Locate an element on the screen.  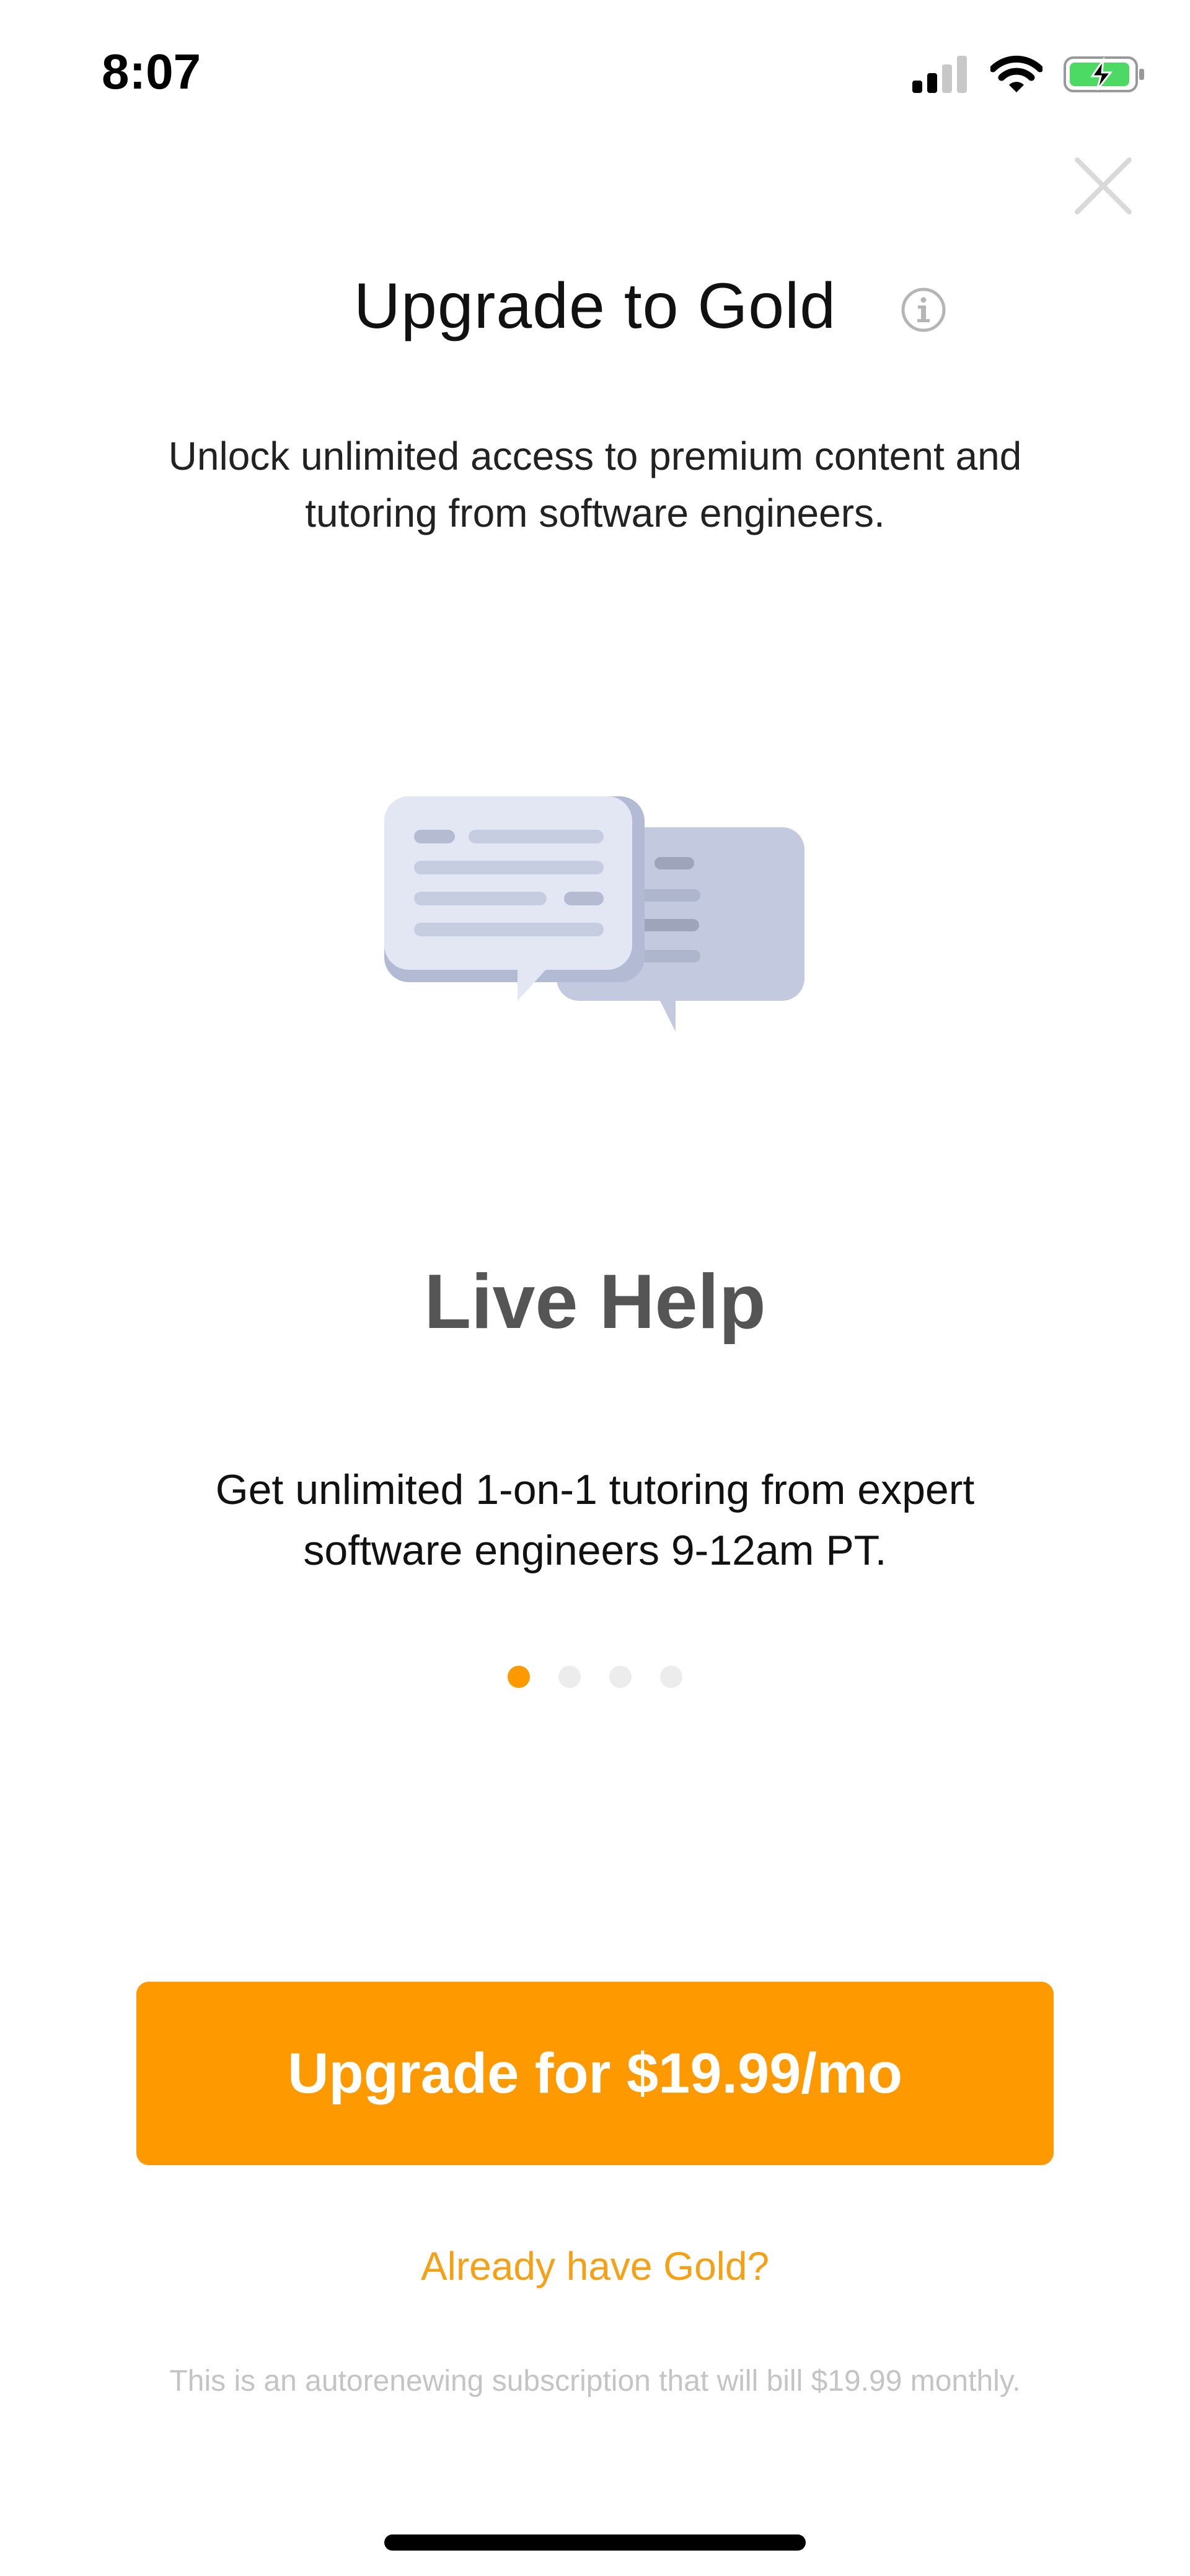
status-time: 8:07 is located at coordinates (151, 71).